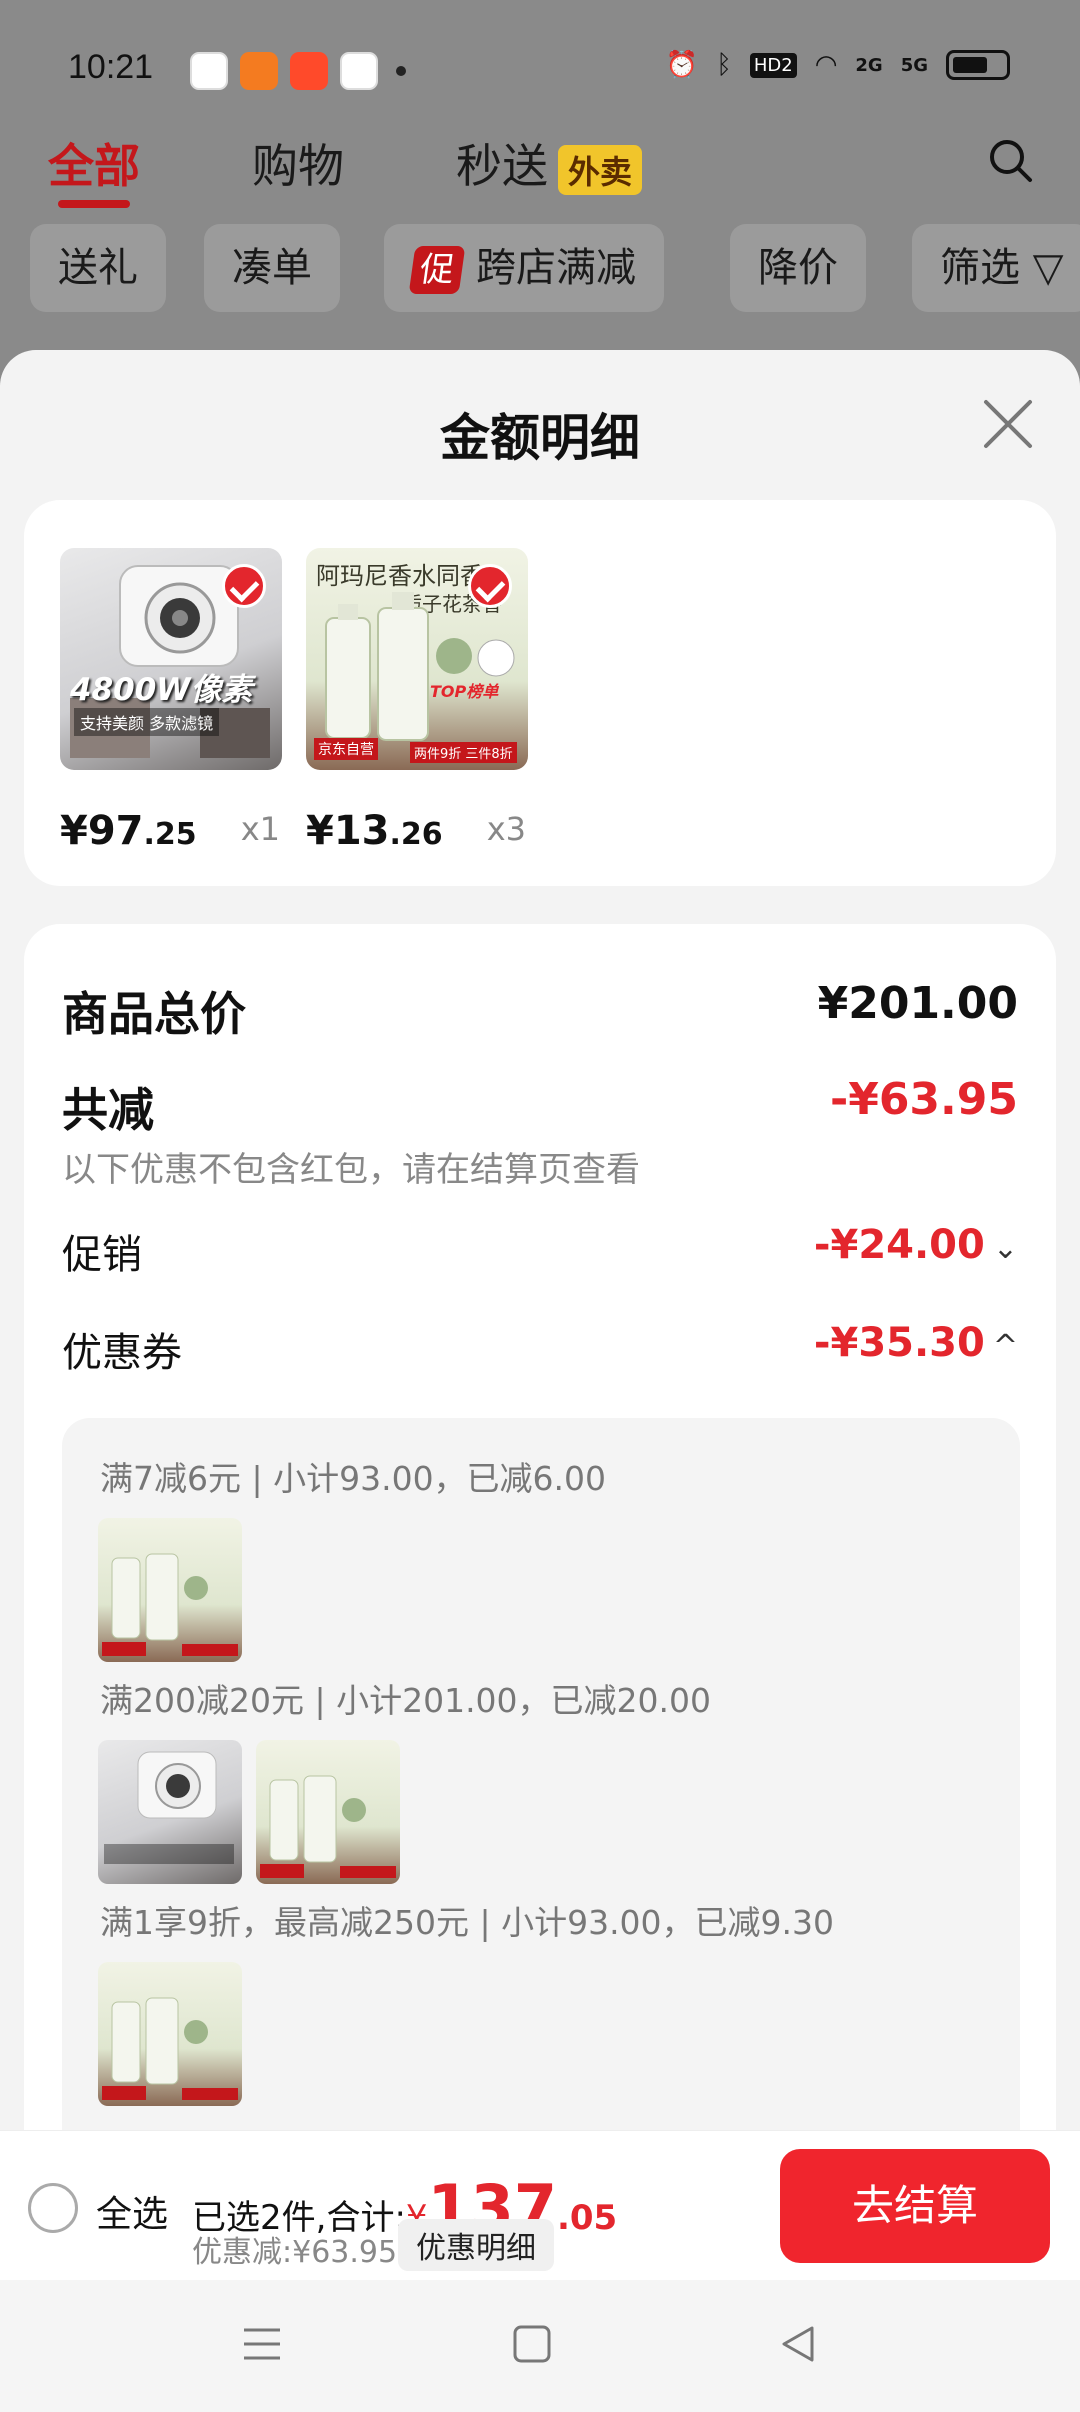 This screenshot has height=2412, width=1080. What do you see at coordinates (826, 65) in the screenshot?
I see `wifi-icon: ◠` at bounding box center [826, 65].